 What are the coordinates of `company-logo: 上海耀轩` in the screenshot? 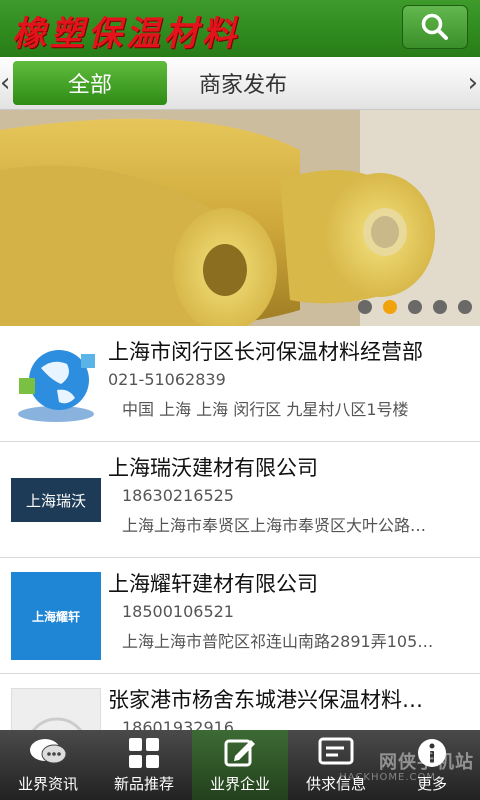 It's located at (56, 616).